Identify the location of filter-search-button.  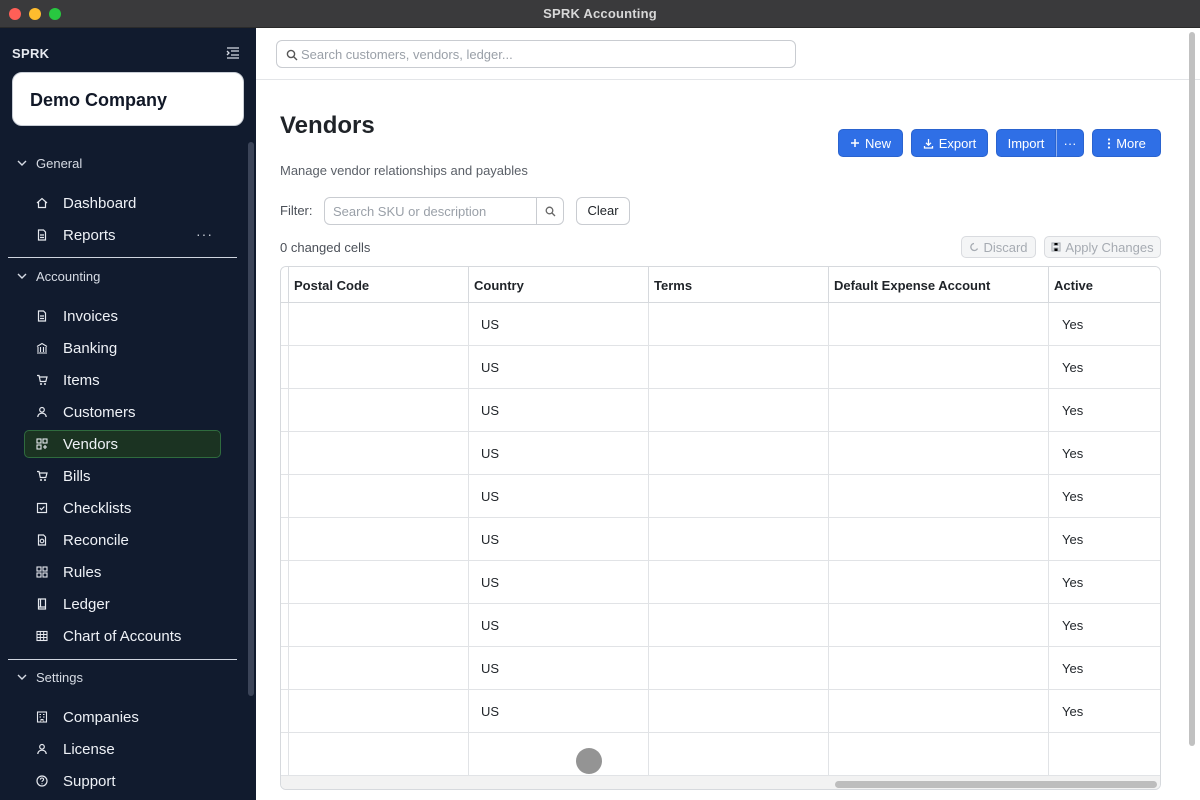
(549, 211).